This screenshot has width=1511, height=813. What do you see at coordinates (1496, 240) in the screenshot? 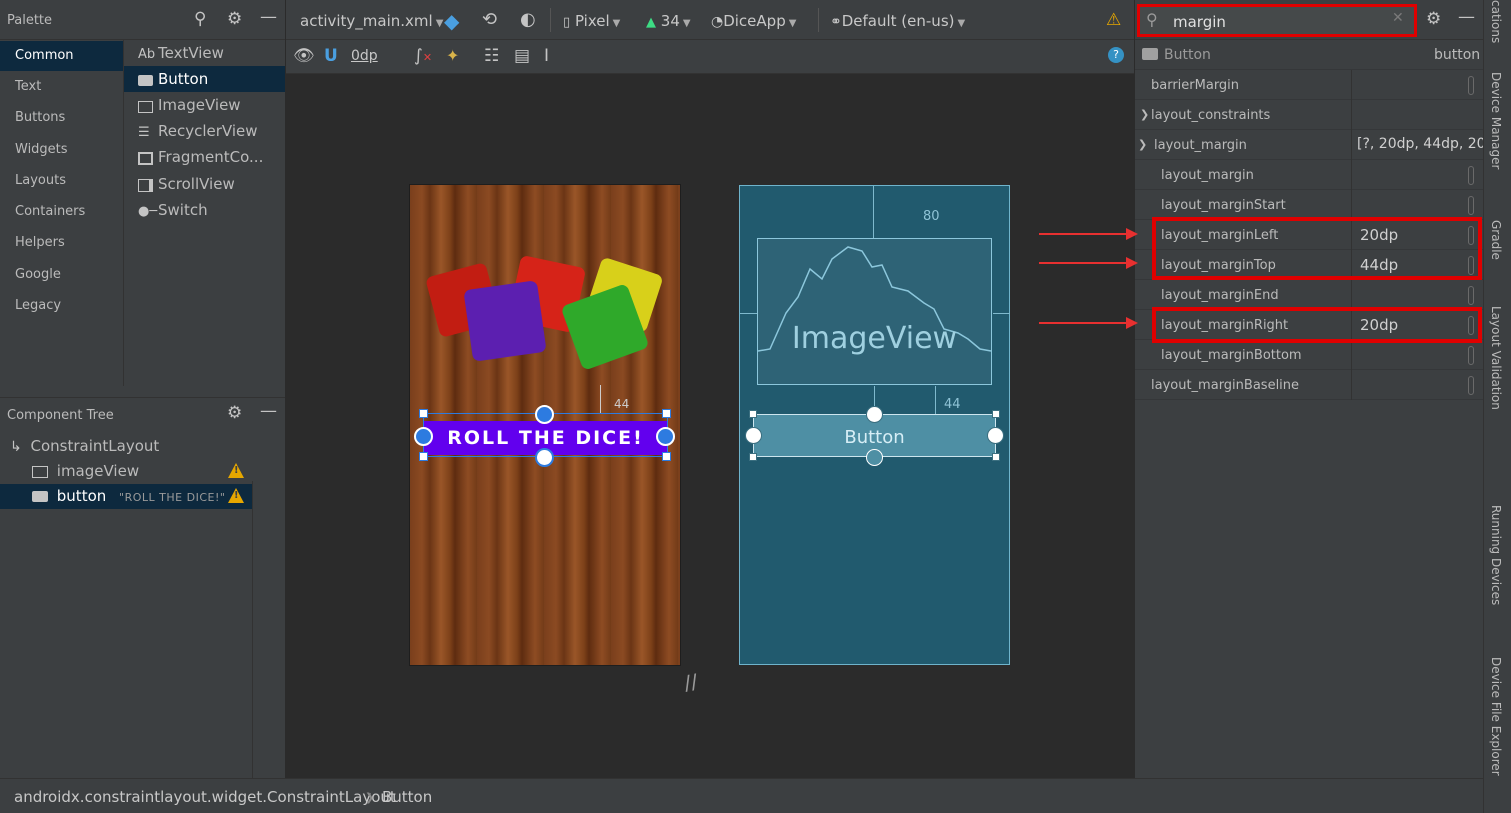
I see `tool-window-gradle: Gradle` at bounding box center [1496, 240].